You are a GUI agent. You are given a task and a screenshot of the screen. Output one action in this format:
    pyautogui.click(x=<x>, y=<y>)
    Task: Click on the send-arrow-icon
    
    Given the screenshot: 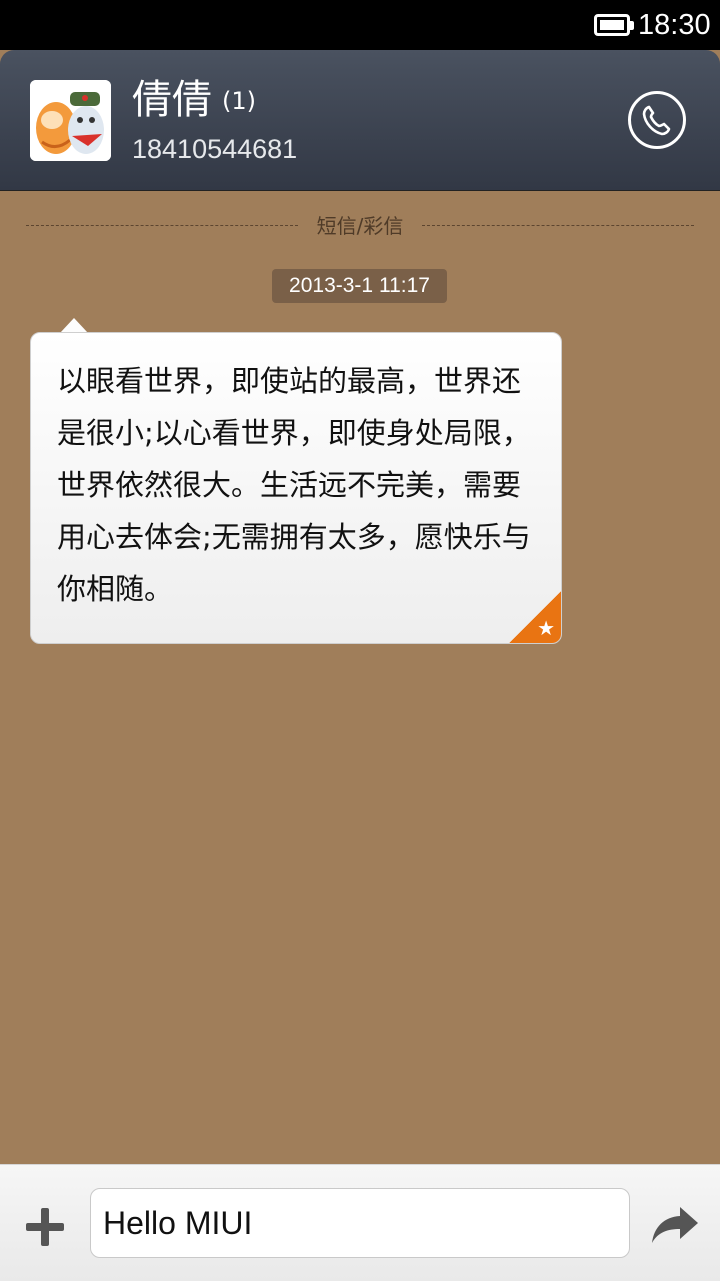 What is the action you would take?
    pyautogui.click(x=675, y=1225)
    